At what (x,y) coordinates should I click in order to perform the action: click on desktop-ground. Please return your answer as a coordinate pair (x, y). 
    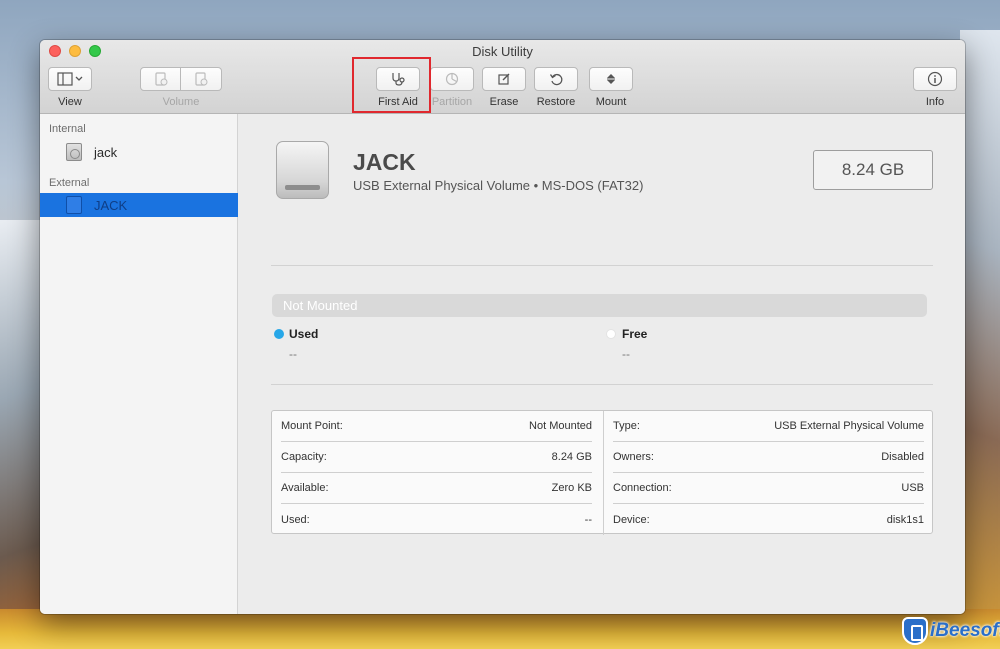
    Looking at the image, I should click on (500, 629).